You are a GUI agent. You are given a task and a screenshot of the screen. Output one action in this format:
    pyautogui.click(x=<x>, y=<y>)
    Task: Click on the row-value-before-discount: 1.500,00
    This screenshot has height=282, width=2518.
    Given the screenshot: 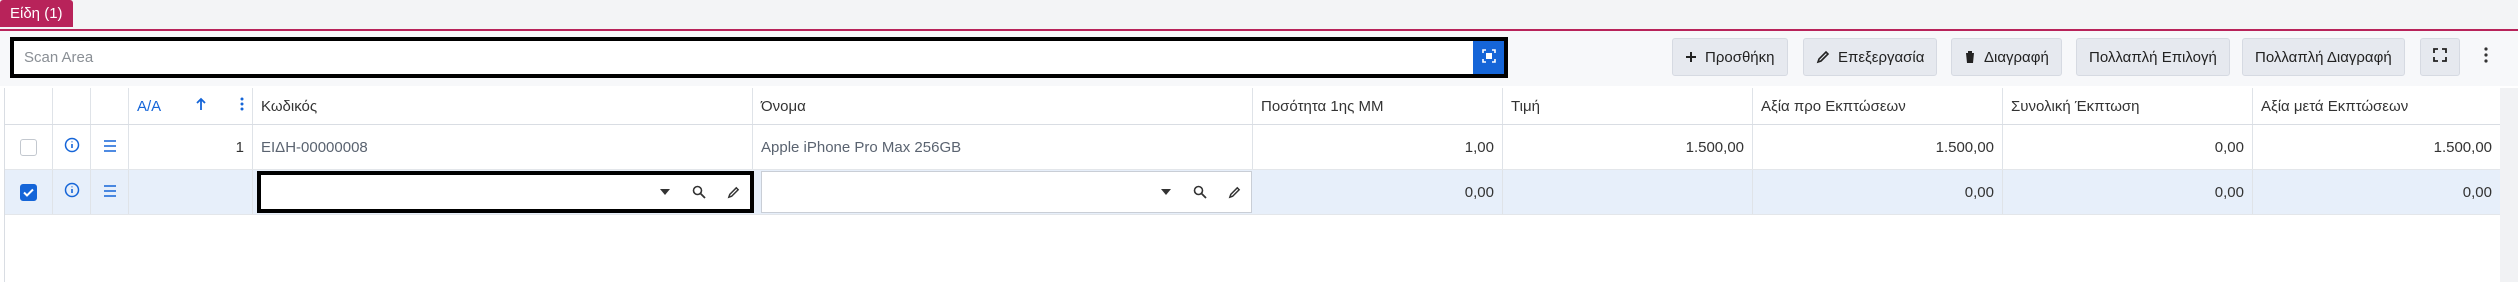 What is the action you would take?
    pyautogui.click(x=1878, y=147)
    